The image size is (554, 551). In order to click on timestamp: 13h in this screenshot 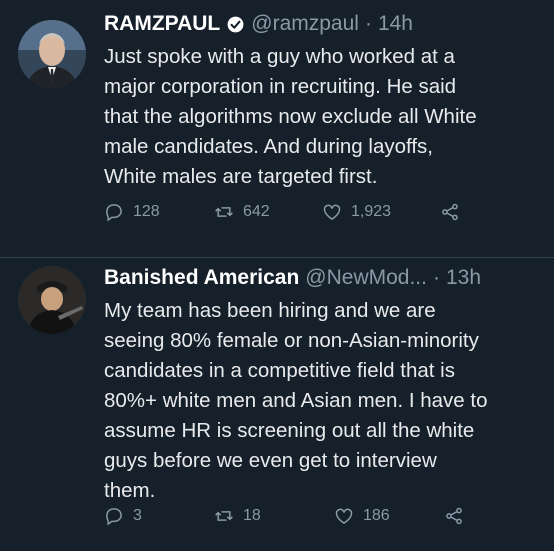, I will do `click(463, 278)`.